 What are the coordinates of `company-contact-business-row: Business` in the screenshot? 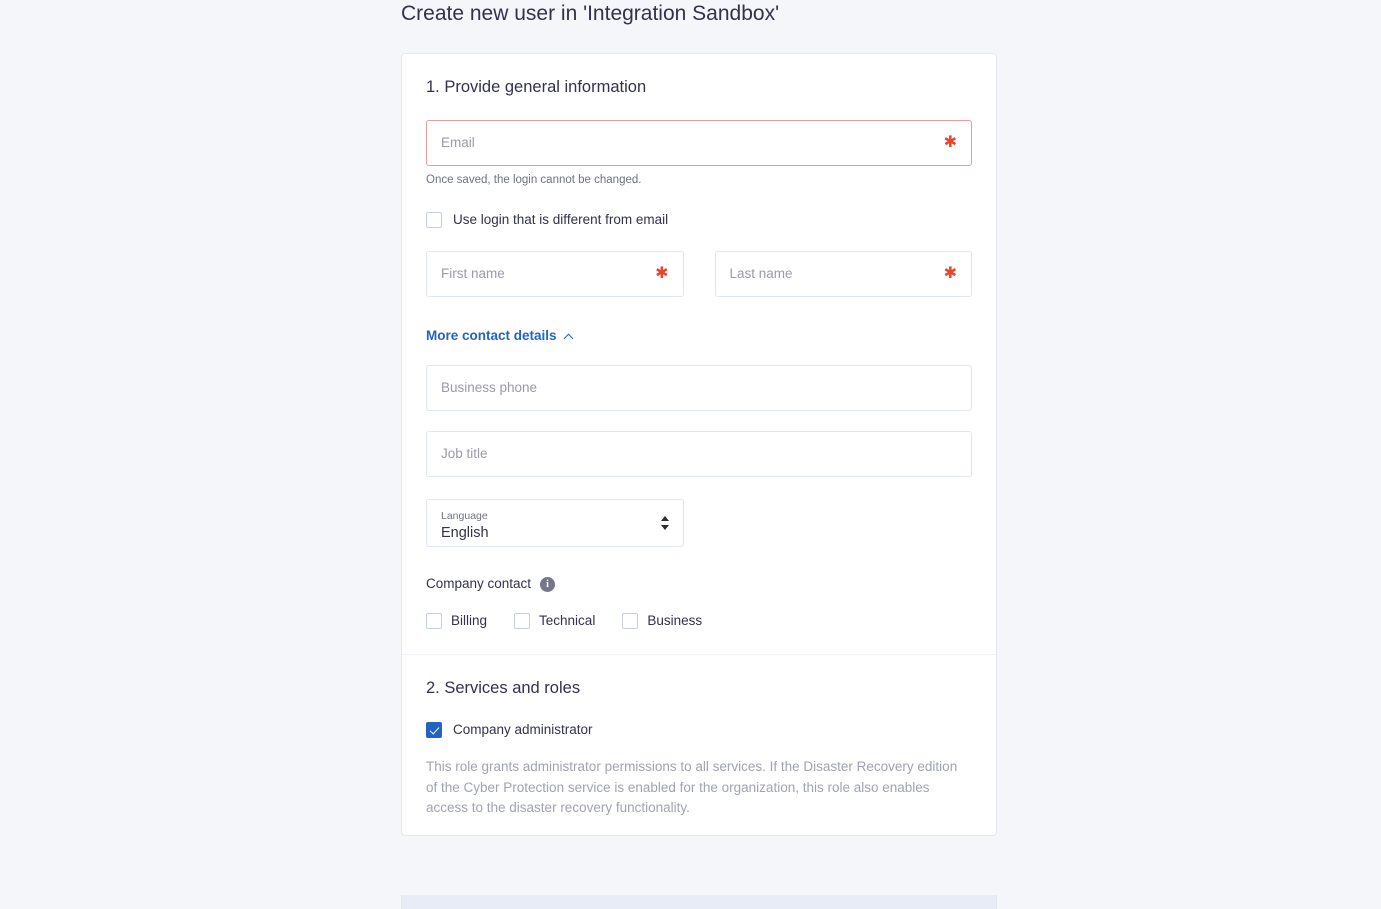 It's located at (662, 621).